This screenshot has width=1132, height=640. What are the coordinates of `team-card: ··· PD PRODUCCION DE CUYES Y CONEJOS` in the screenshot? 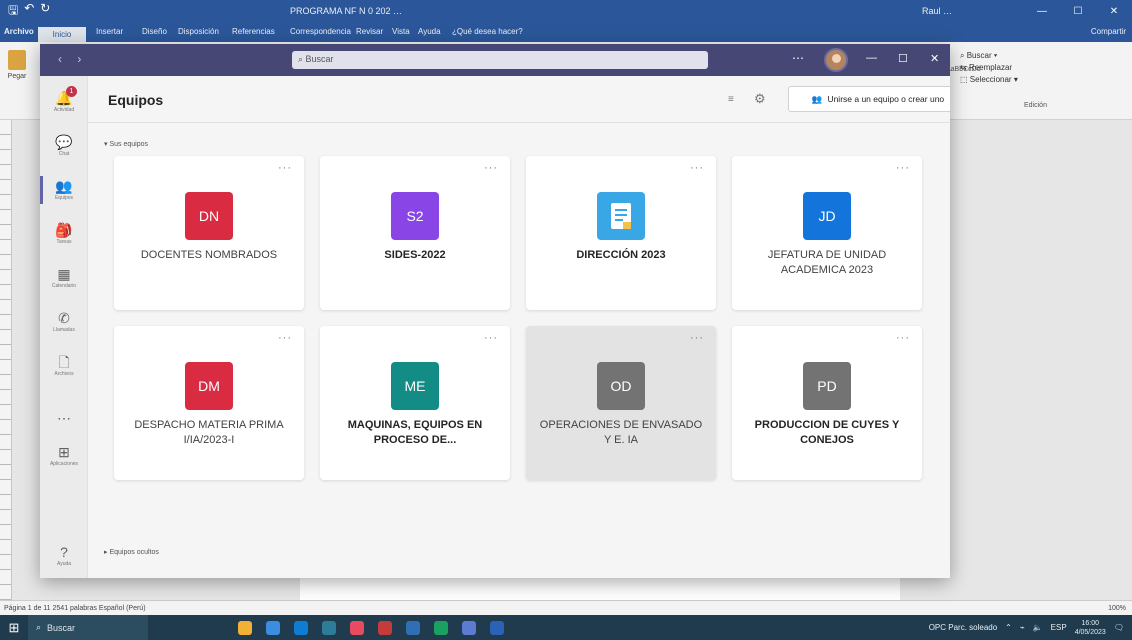 It's located at (827, 403).